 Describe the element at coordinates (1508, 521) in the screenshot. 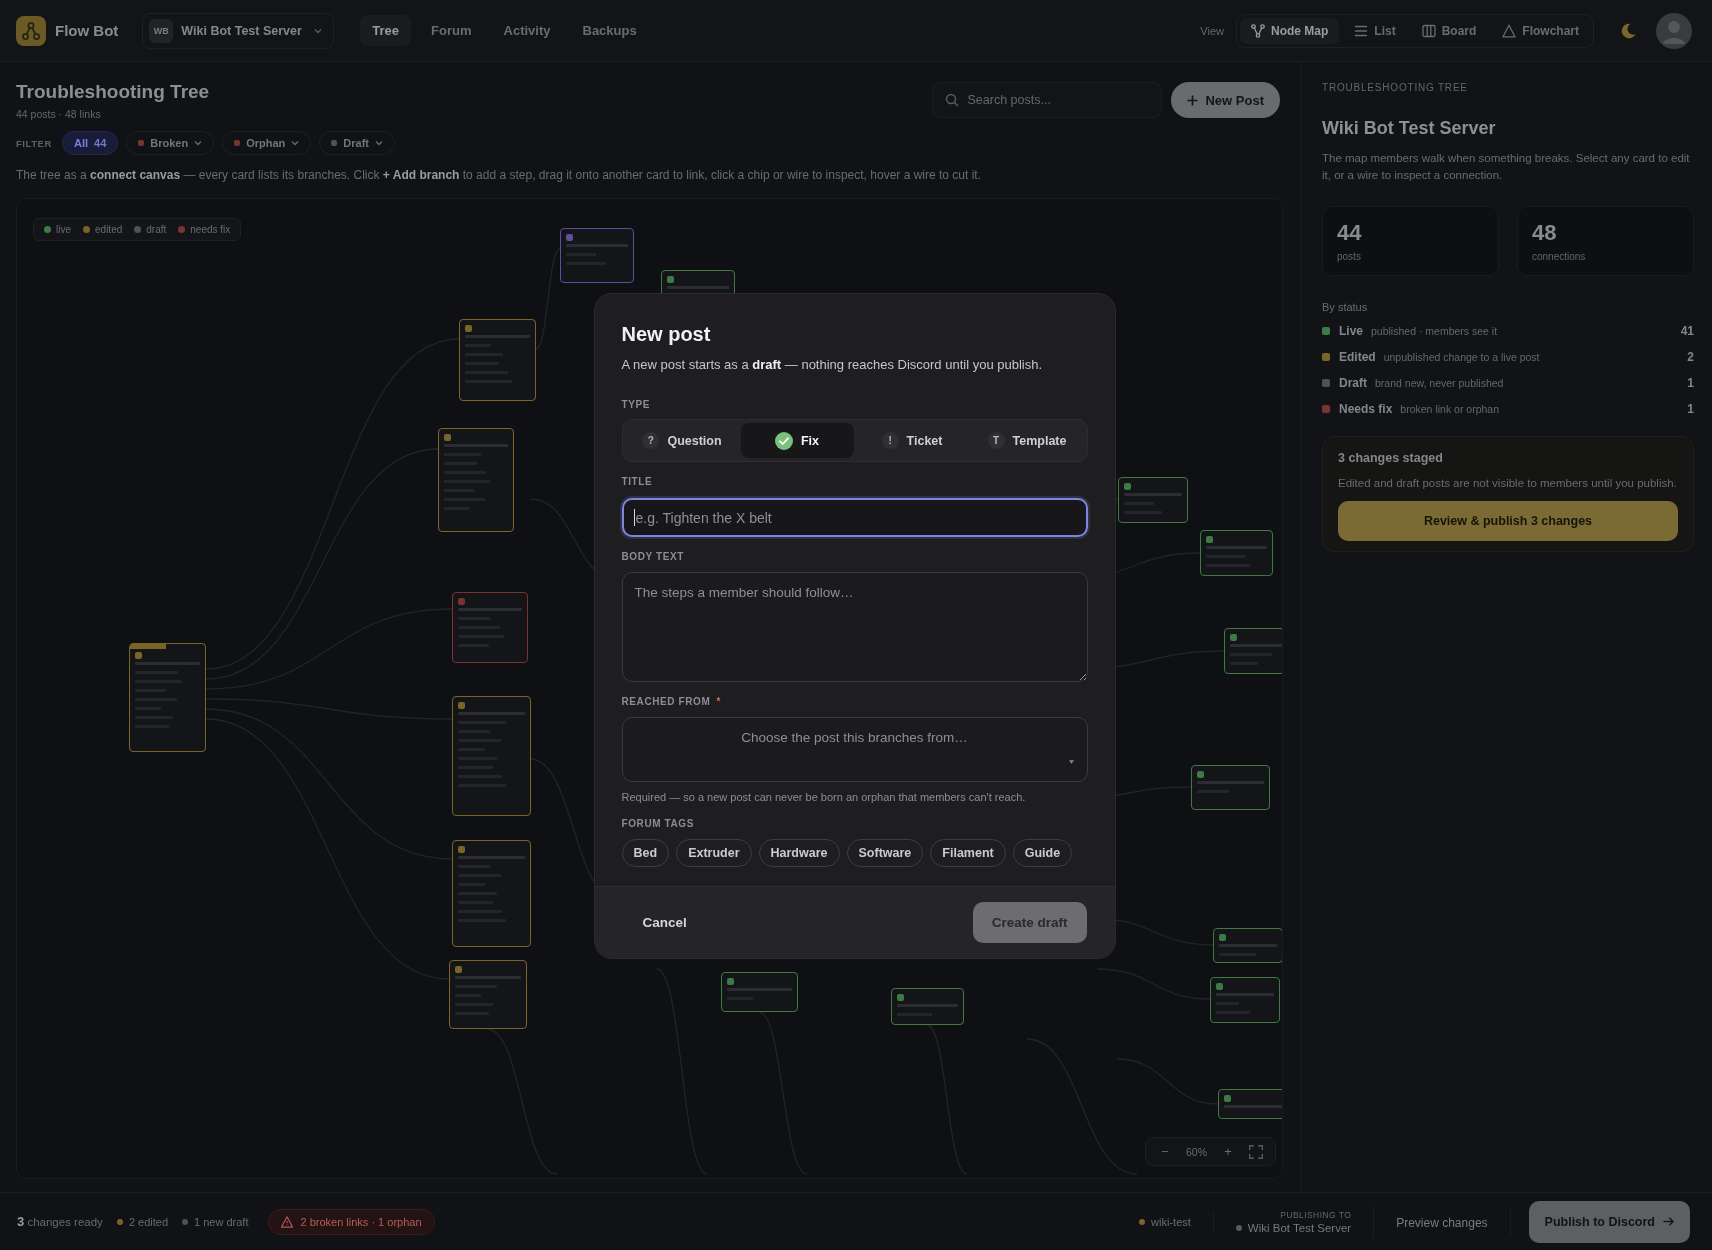

I see `review-publish-button: Review & publish 3 changes` at that location.